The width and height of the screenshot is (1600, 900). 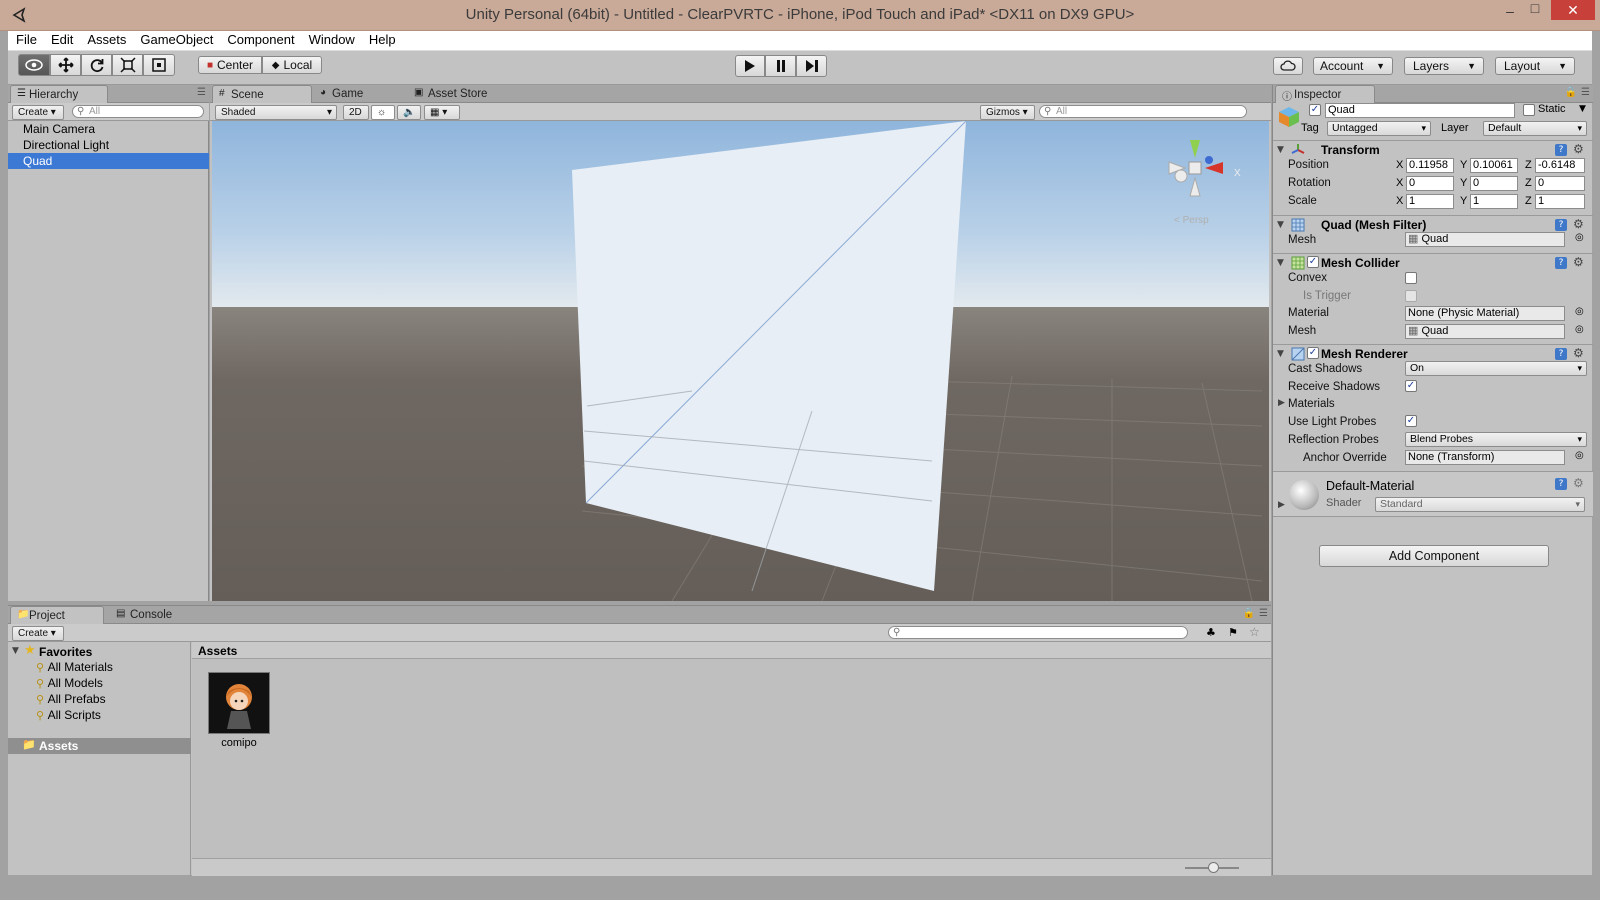 I want to click on step-button, so click(x=811, y=66).